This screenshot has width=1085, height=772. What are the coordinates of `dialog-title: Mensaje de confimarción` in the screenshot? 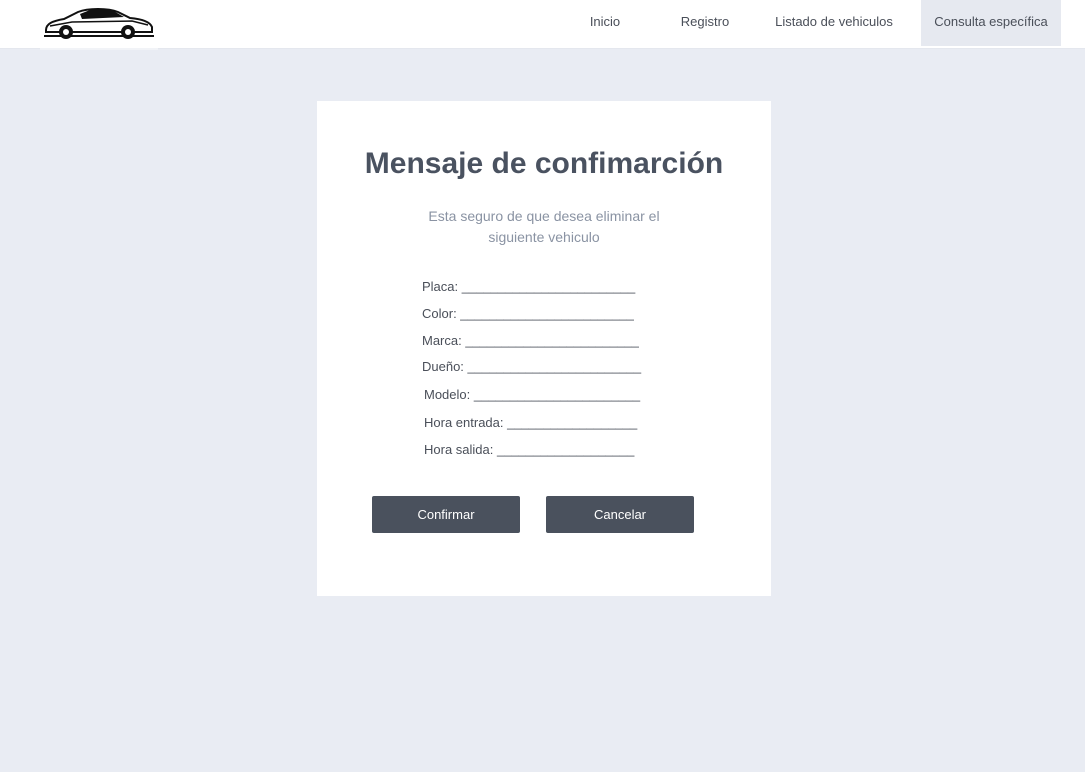 It's located at (544, 163).